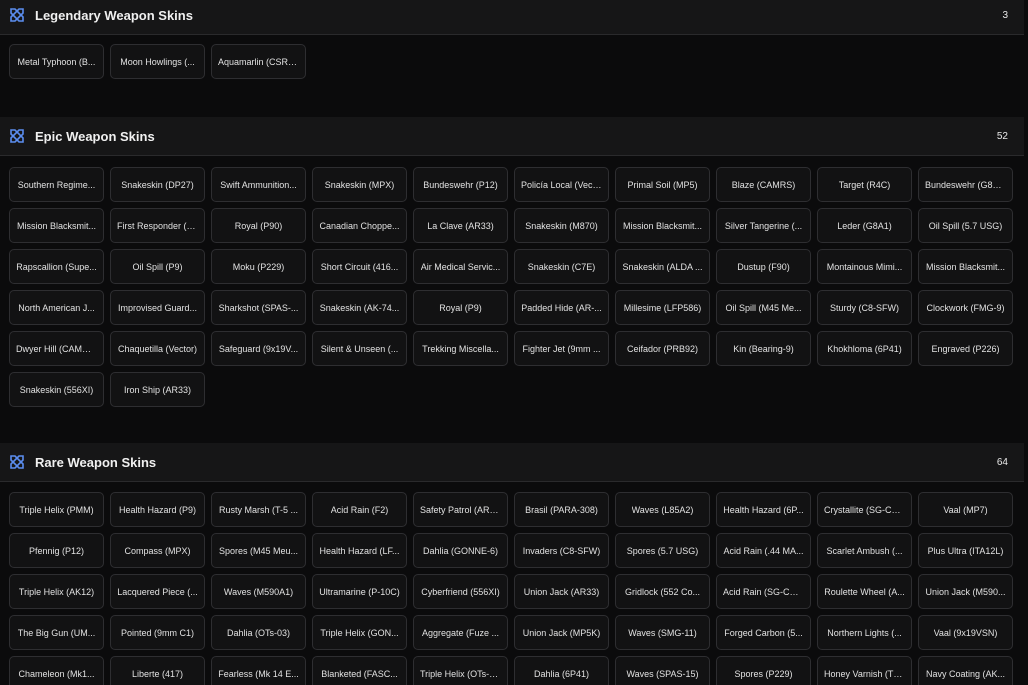 This screenshot has height=685, width=1028. What do you see at coordinates (965, 225) in the screenshot?
I see `skin-card: Oil Spill (5.7 USG)` at bounding box center [965, 225].